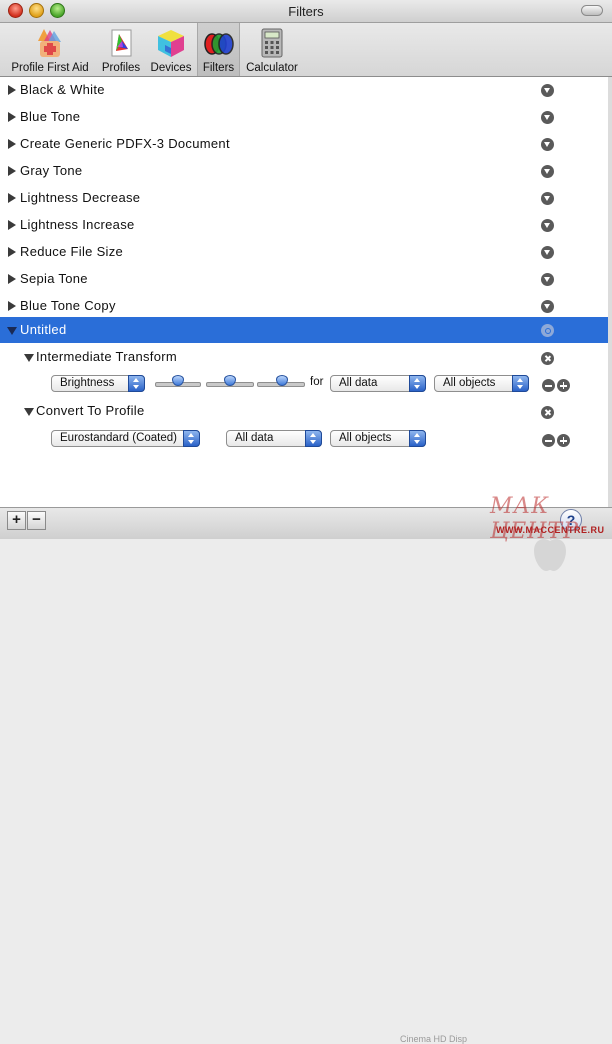  What do you see at coordinates (547, 330) in the screenshot?
I see `gear-icon` at bounding box center [547, 330].